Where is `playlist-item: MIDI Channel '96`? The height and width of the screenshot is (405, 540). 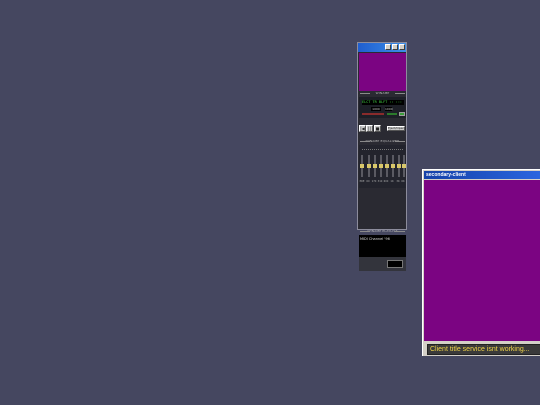
playlist-item: MIDI Channel '96 is located at coordinates (382, 239).